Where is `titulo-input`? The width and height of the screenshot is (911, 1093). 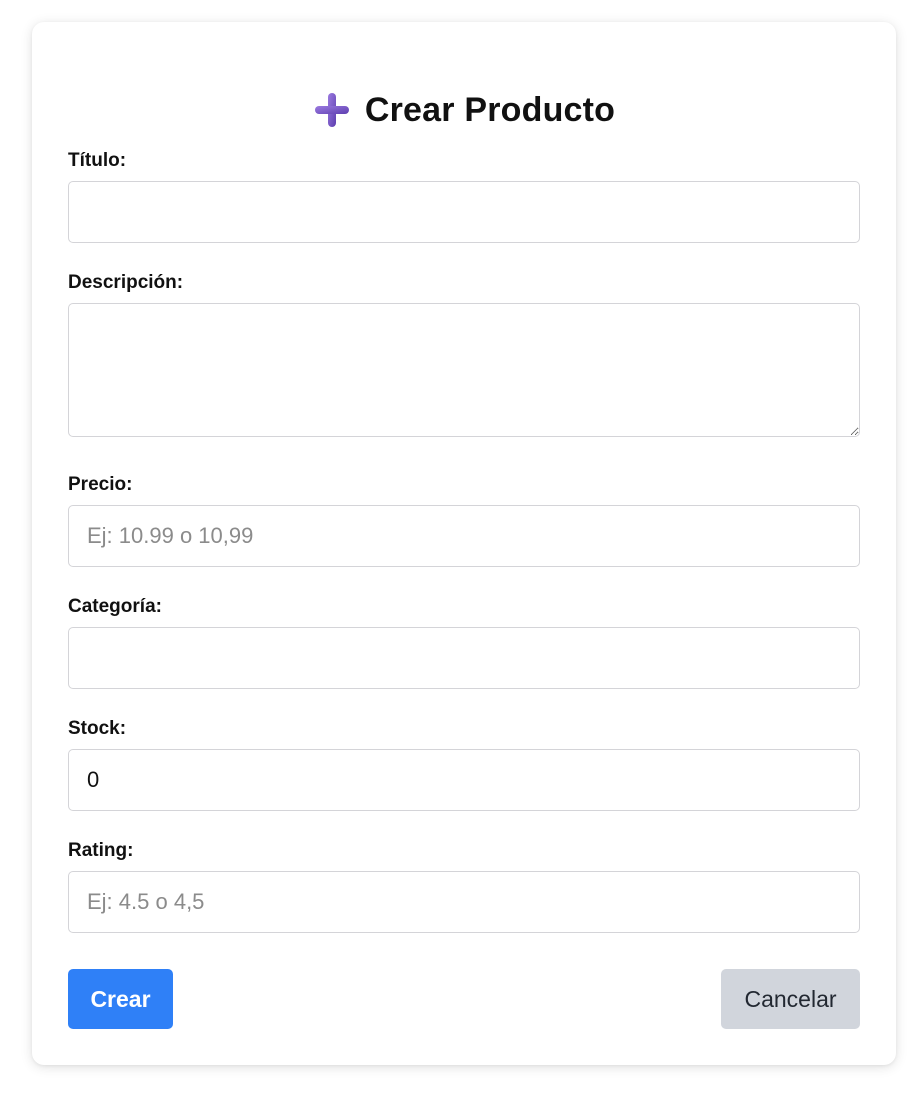
titulo-input is located at coordinates (464, 212).